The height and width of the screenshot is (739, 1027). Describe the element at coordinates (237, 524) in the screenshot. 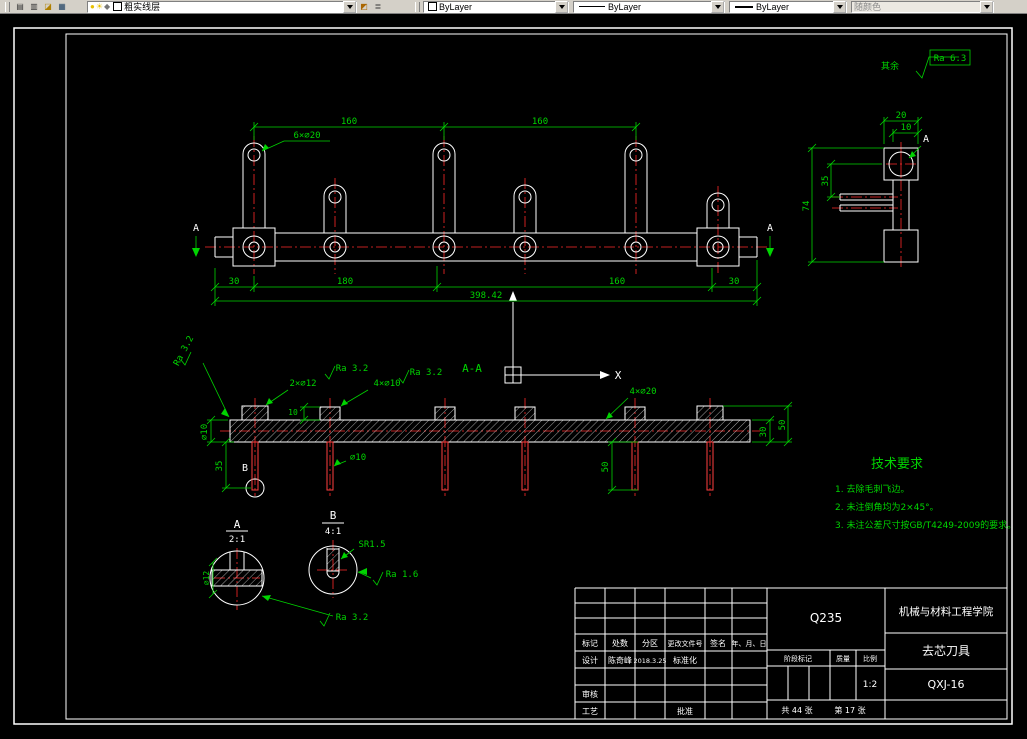

I see `detail-a-label: A` at that location.